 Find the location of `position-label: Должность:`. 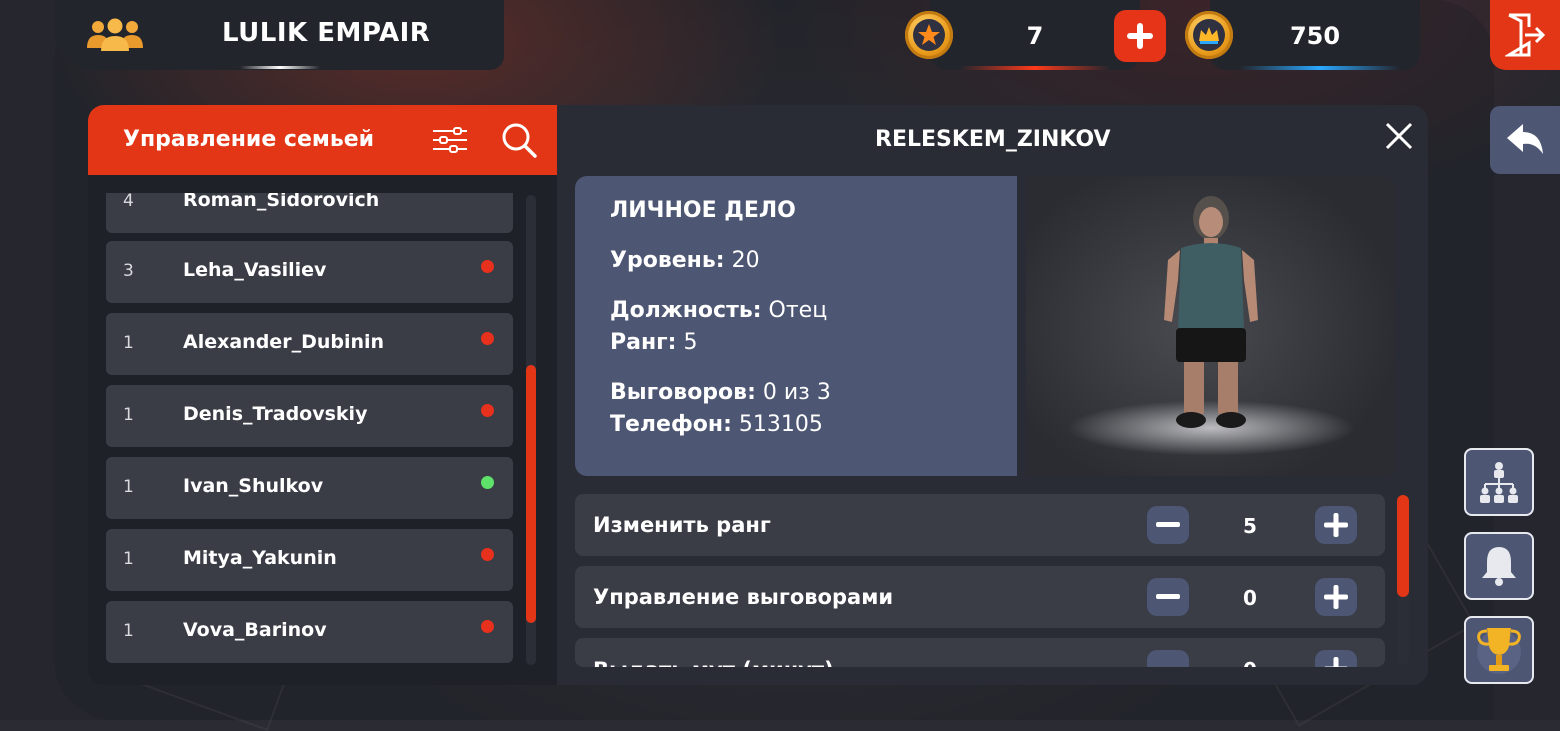

position-label: Должность: is located at coordinates (686, 310).